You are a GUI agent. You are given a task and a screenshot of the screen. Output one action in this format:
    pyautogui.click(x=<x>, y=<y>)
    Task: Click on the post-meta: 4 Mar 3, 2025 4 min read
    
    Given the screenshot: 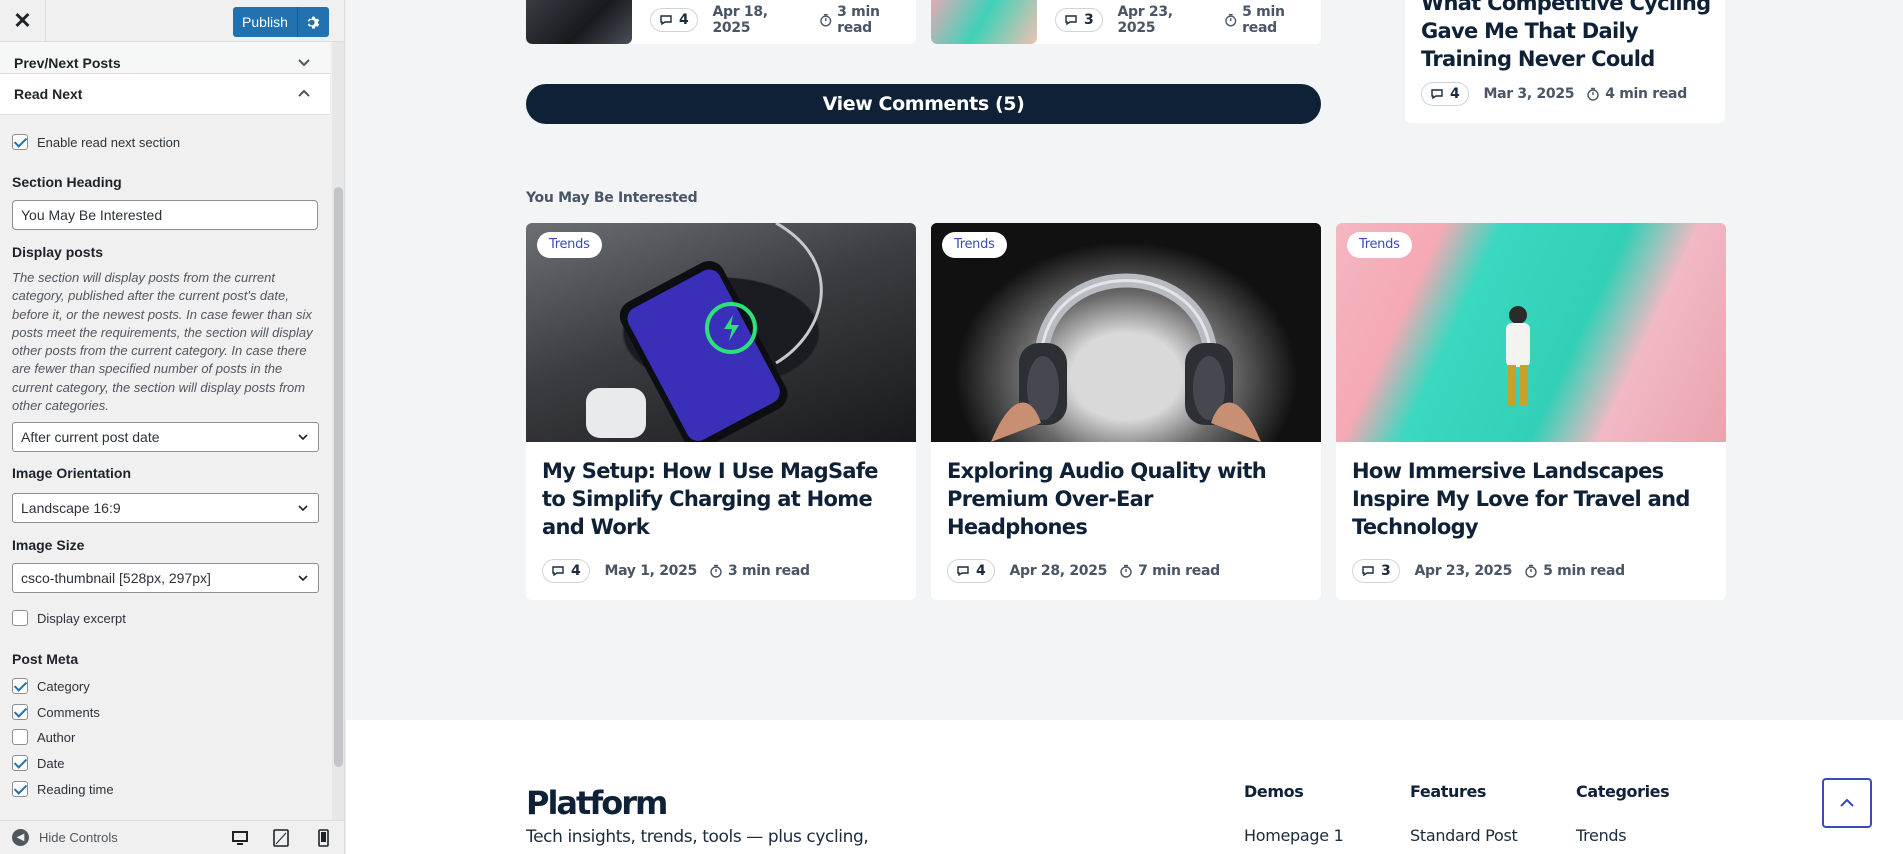 What is the action you would take?
    pyautogui.click(x=1554, y=94)
    